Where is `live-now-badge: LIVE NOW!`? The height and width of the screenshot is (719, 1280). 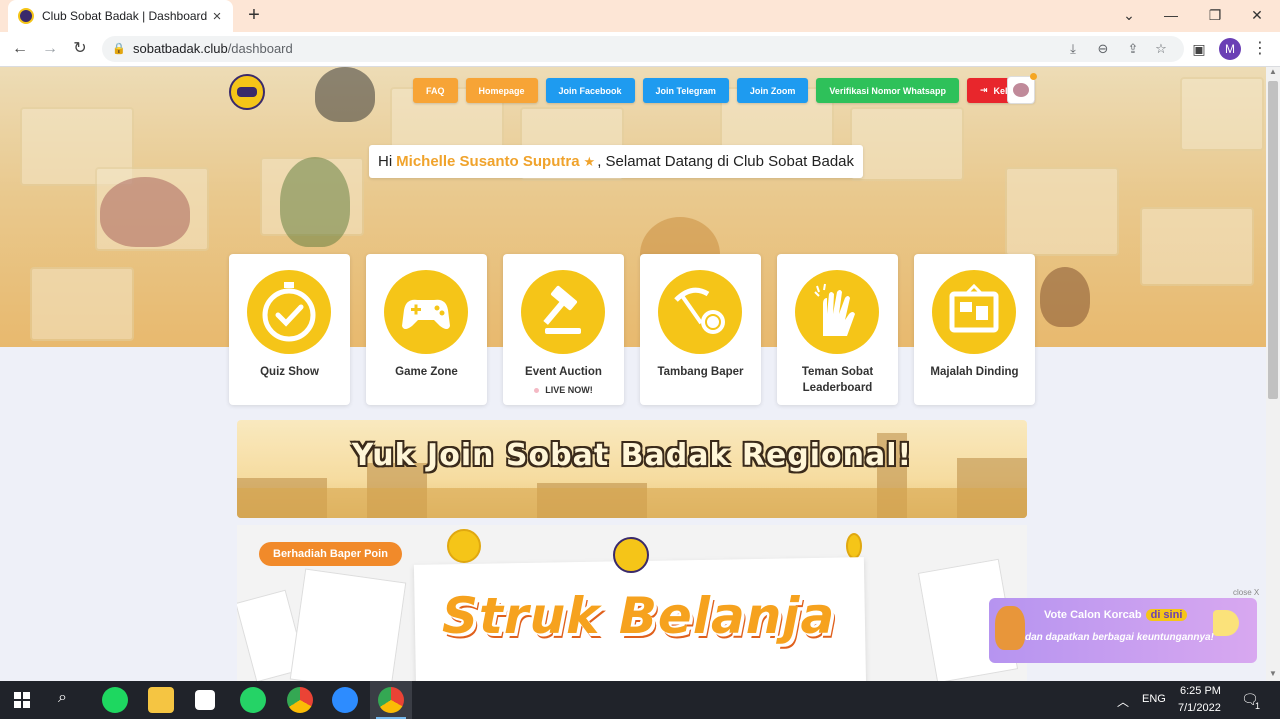 live-now-badge: LIVE NOW! is located at coordinates (563, 390).